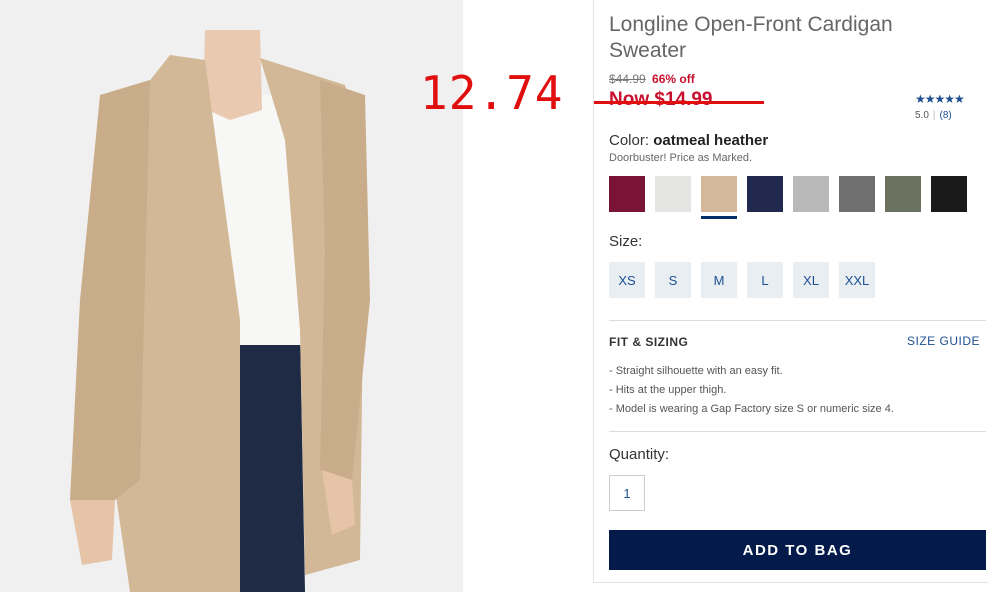 The height and width of the screenshot is (592, 988). Describe the element at coordinates (711, 140) in the screenshot. I see `selected-color-name: oatmeal heather` at that location.